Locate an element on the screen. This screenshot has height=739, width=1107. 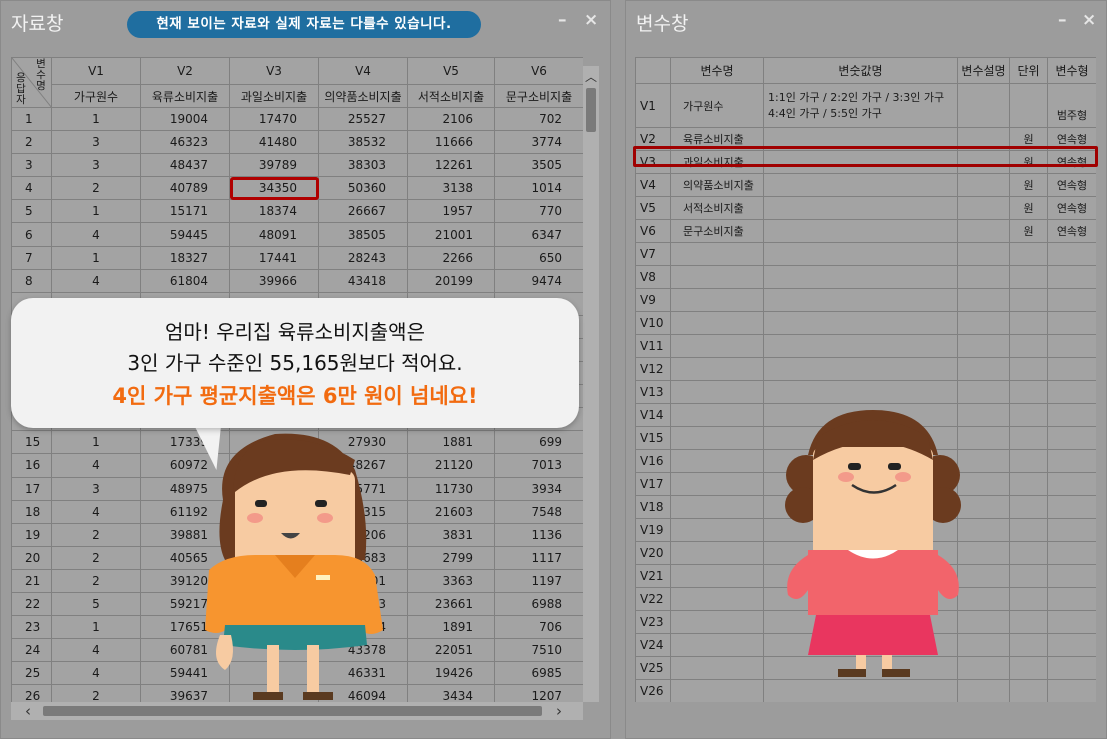
var-type-cell: 연속형 is located at coordinates (1071, 231).